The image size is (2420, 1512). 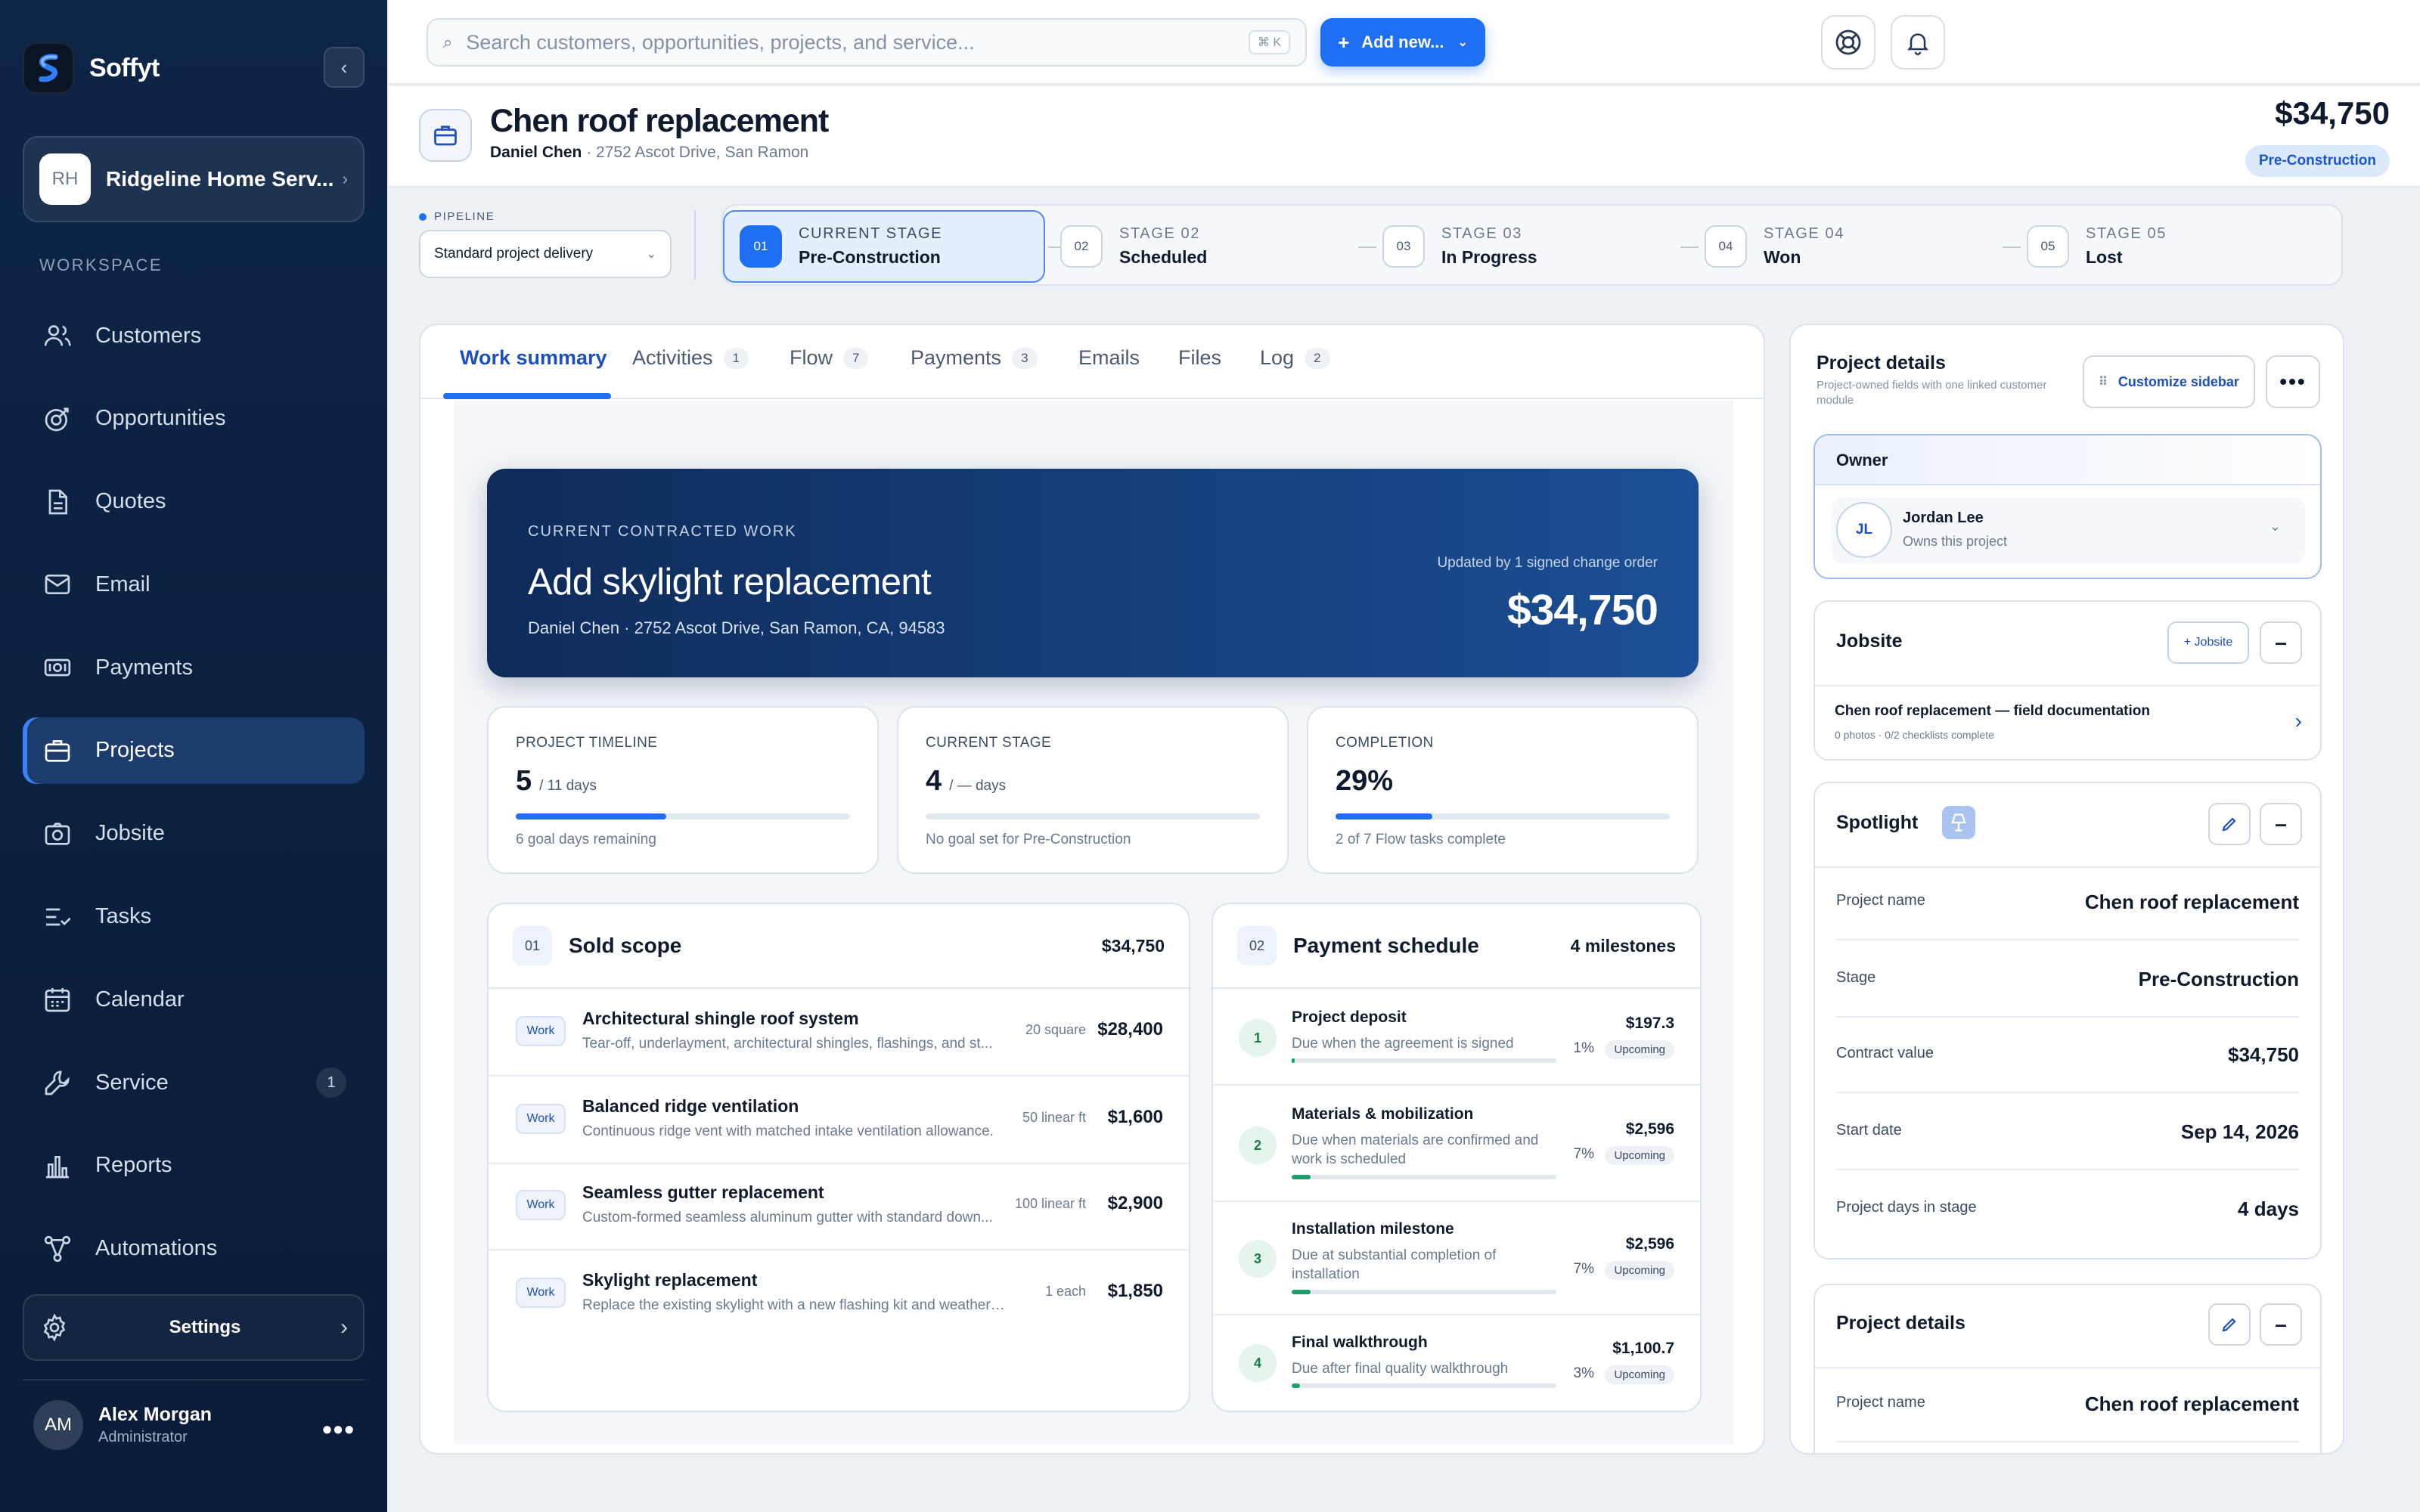 What do you see at coordinates (194, 179) in the screenshot?
I see `org-switcher: RH Ridgeline Home Serv... ›` at bounding box center [194, 179].